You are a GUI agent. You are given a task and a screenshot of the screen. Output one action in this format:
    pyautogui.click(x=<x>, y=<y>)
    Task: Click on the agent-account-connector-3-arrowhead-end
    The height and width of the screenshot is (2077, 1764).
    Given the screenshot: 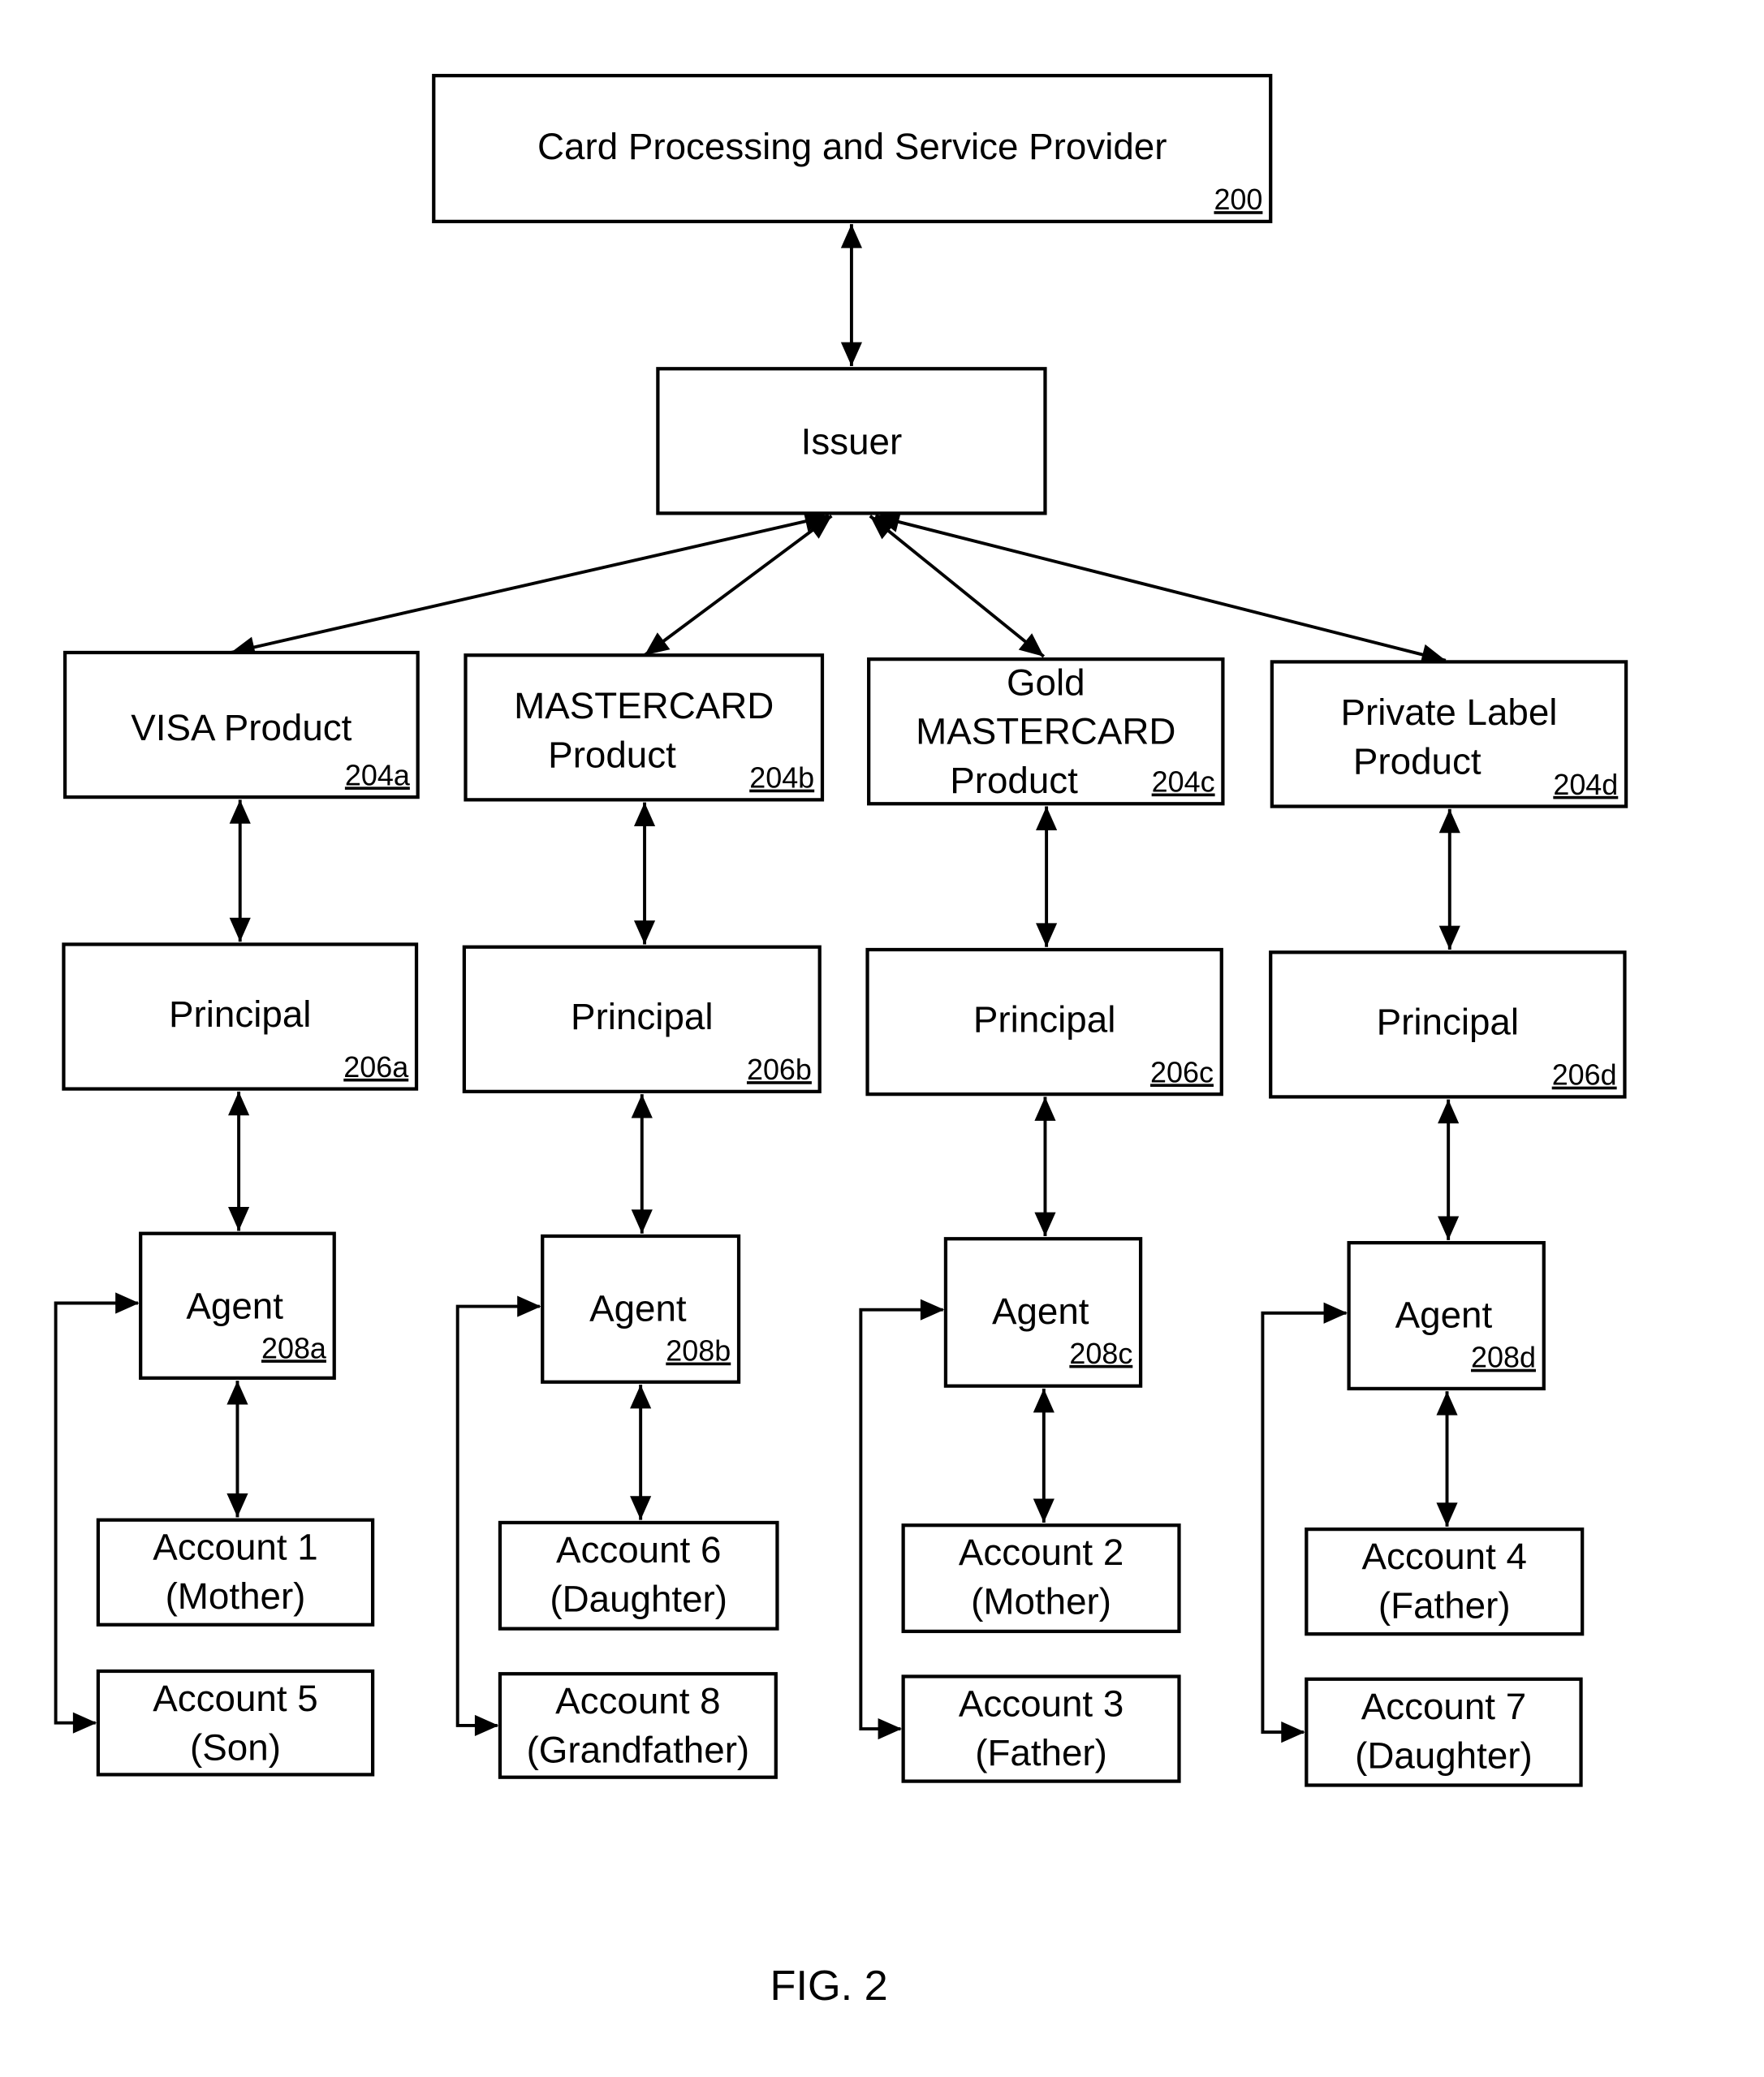 What is the action you would take?
    pyautogui.click(x=1044, y=1510)
    